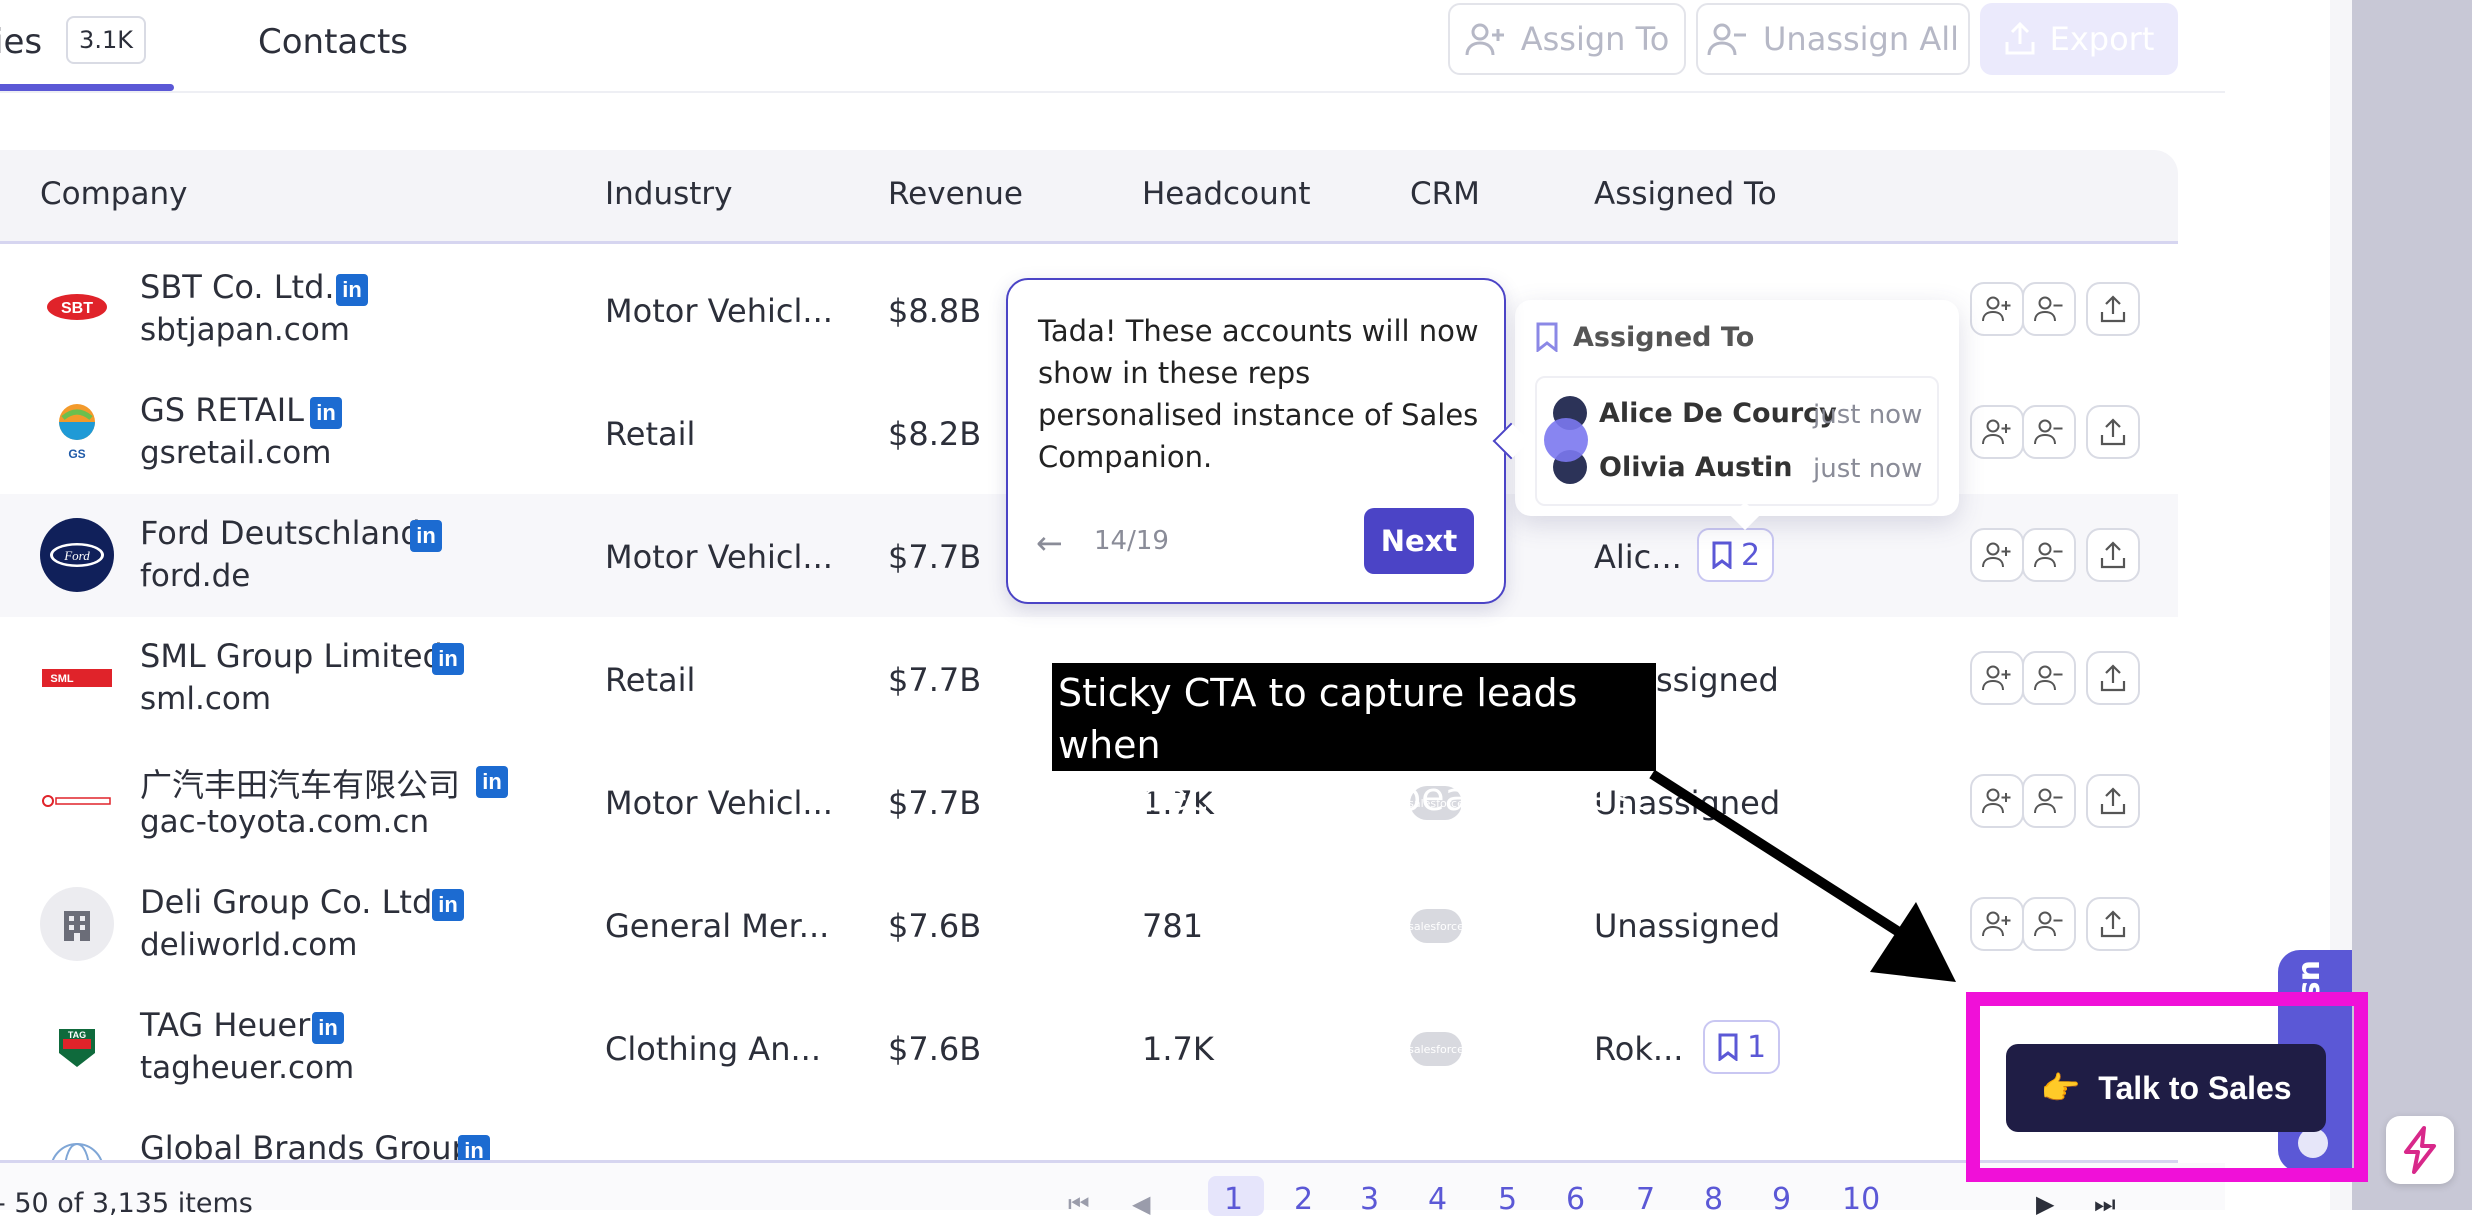  I want to click on column-header-industry: Industry, so click(669, 194).